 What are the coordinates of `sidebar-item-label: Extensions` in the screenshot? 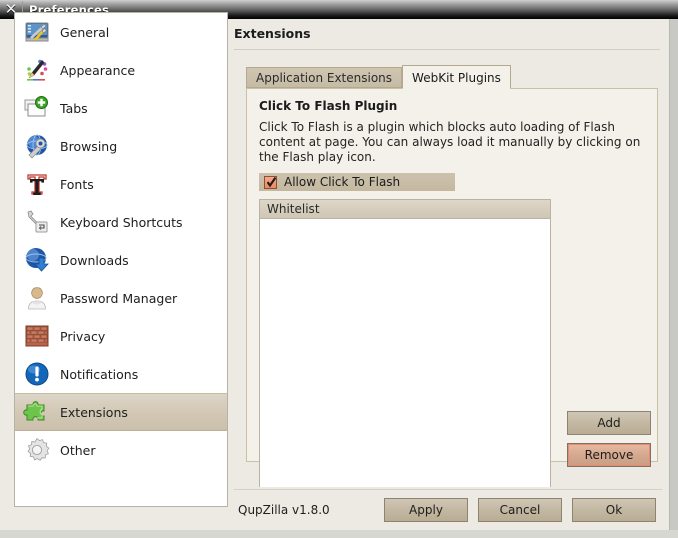 It's located at (94, 412).